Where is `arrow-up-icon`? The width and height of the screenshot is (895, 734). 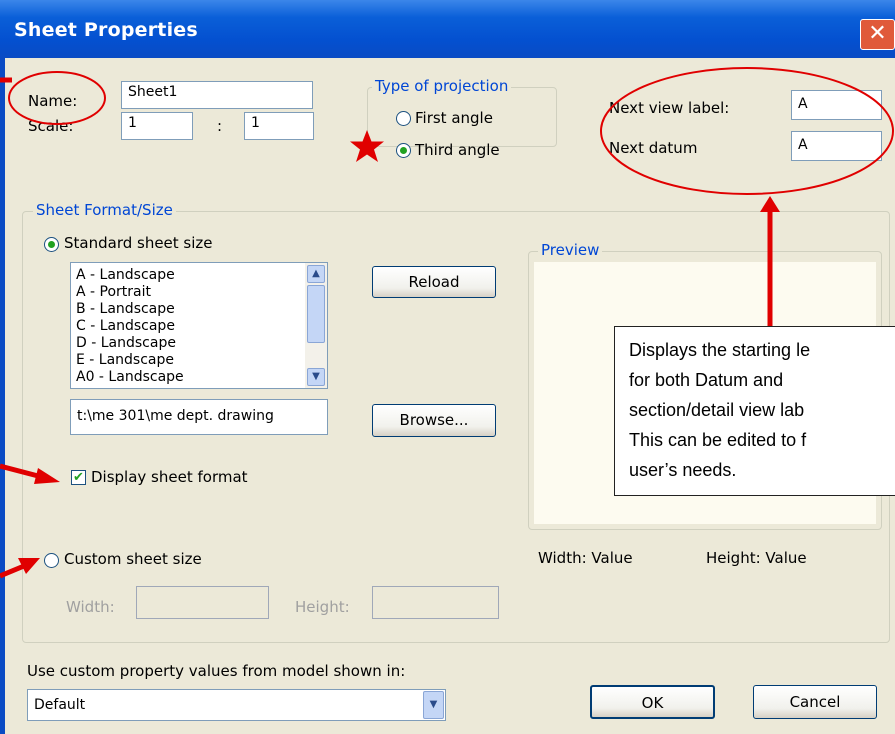 arrow-up-icon is located at coordinates (770, 204).